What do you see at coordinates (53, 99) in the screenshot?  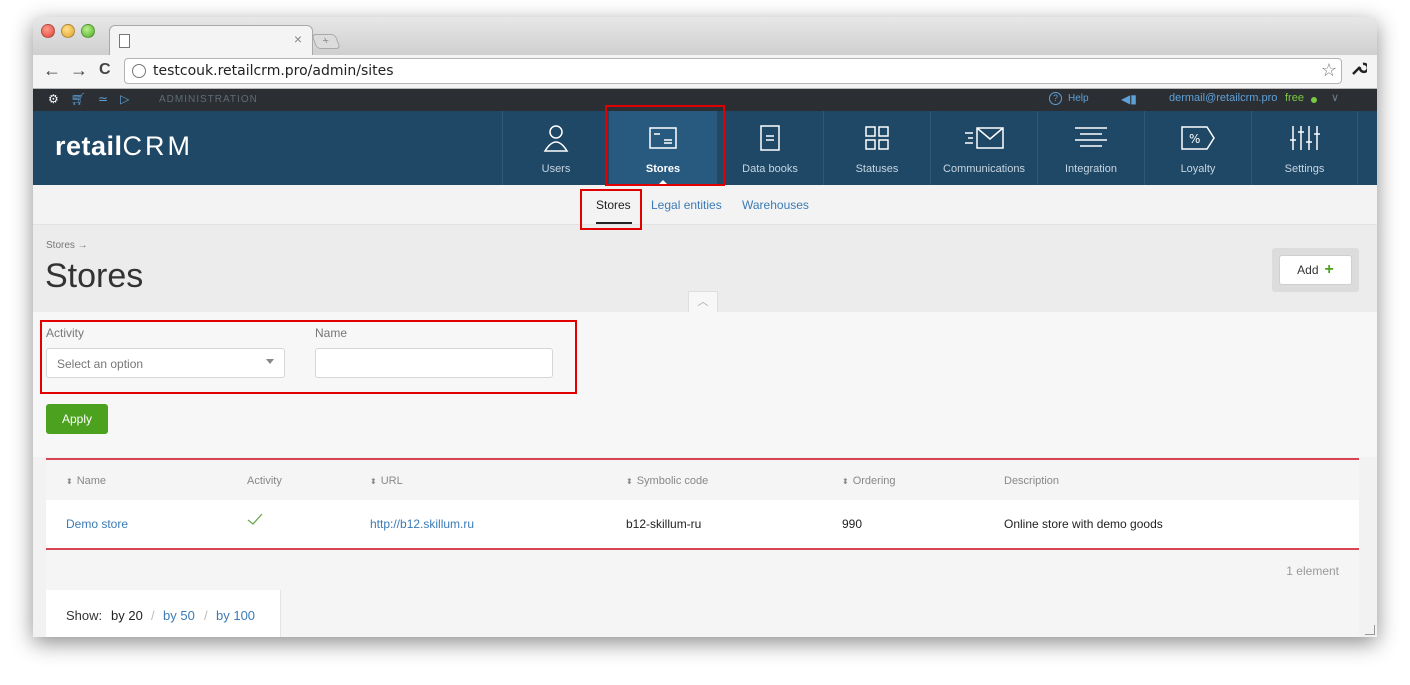 I see `gear-icon: ⚙` at bounding box center [53, 99].